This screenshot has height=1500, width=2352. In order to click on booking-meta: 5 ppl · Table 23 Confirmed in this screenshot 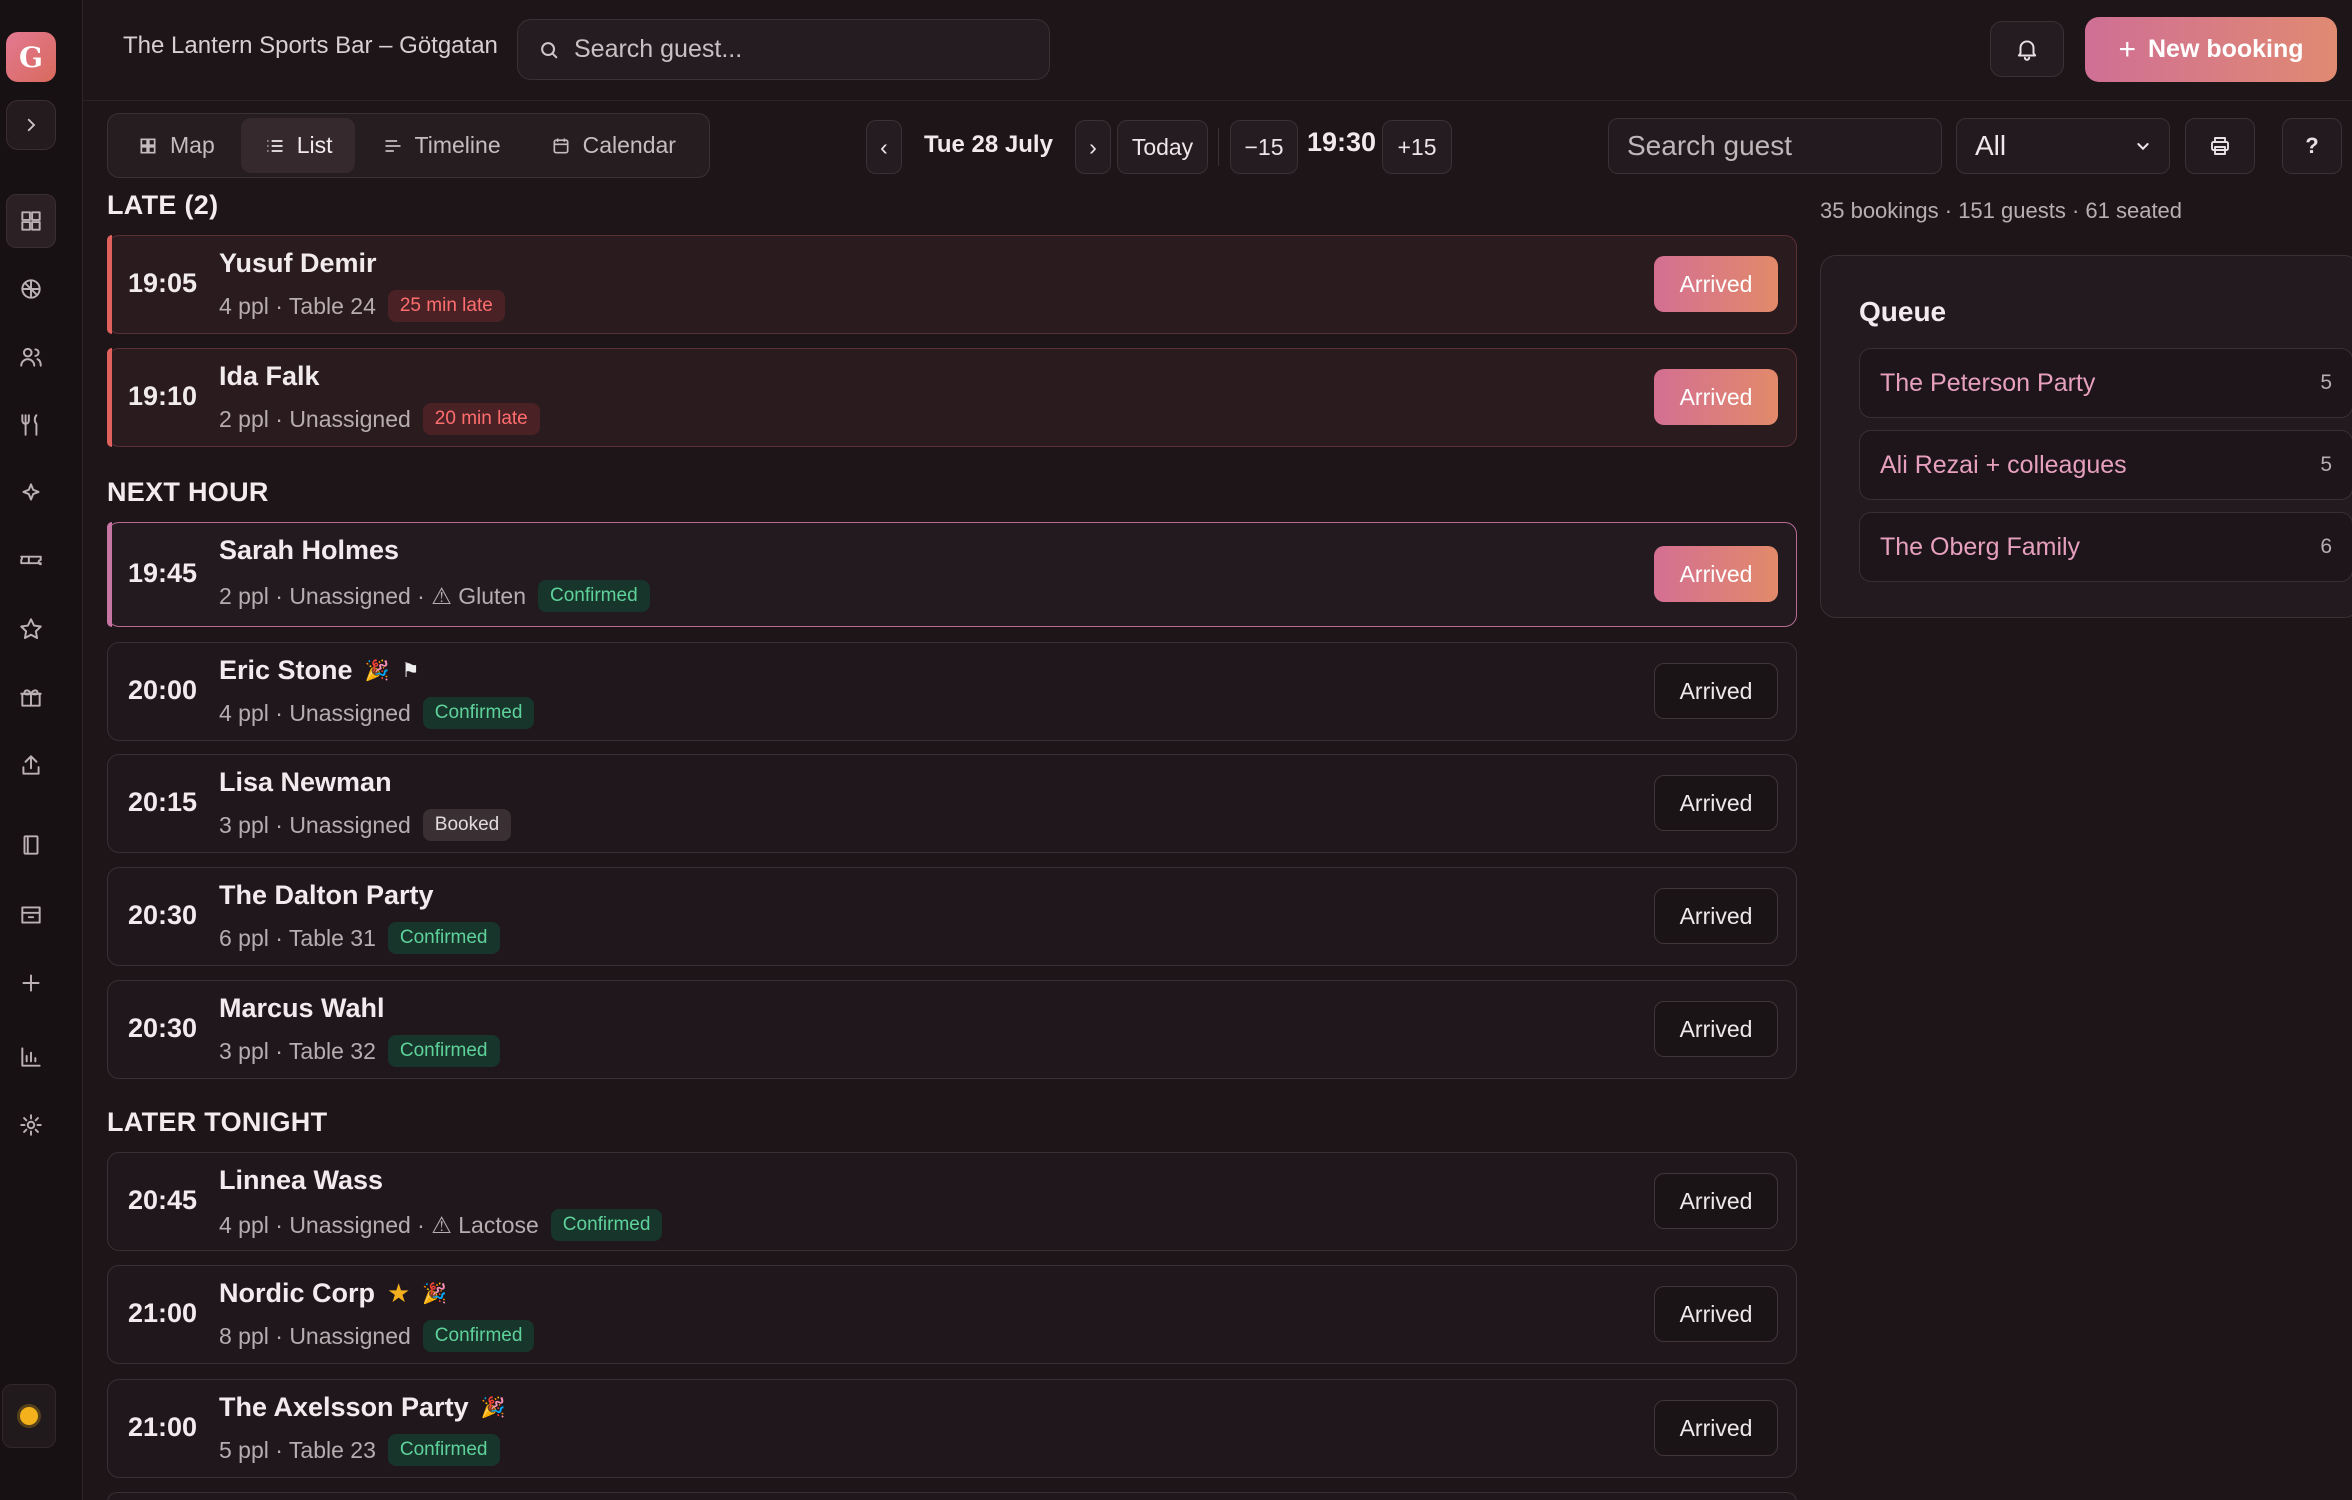, I will do `click(359, 1450)`.